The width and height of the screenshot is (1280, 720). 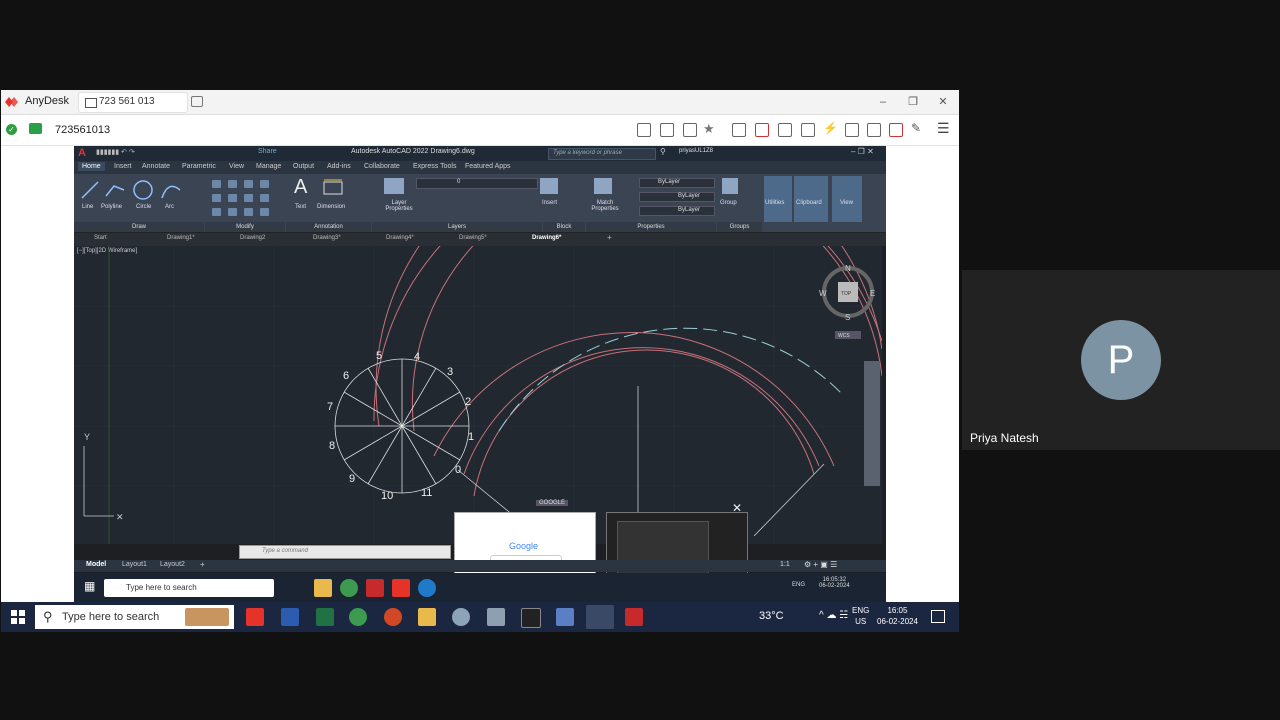 I want to click on tab-output: Output, so click(x=303, y=166).